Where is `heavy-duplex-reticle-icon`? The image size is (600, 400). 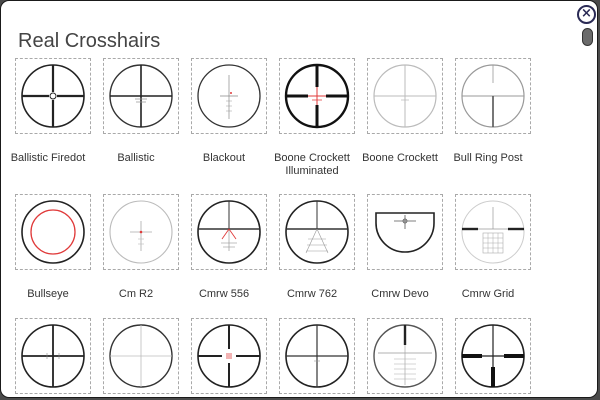
heavy-duplex-reticle-icon is located at coordinates (493, 356).